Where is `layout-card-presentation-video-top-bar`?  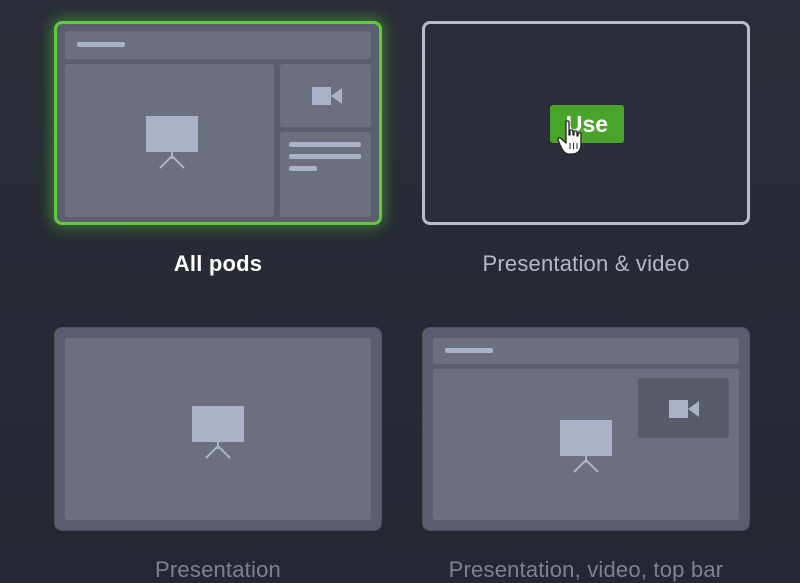
layout-card-presentation-video-top-bar is located at coordinates (586, 429).